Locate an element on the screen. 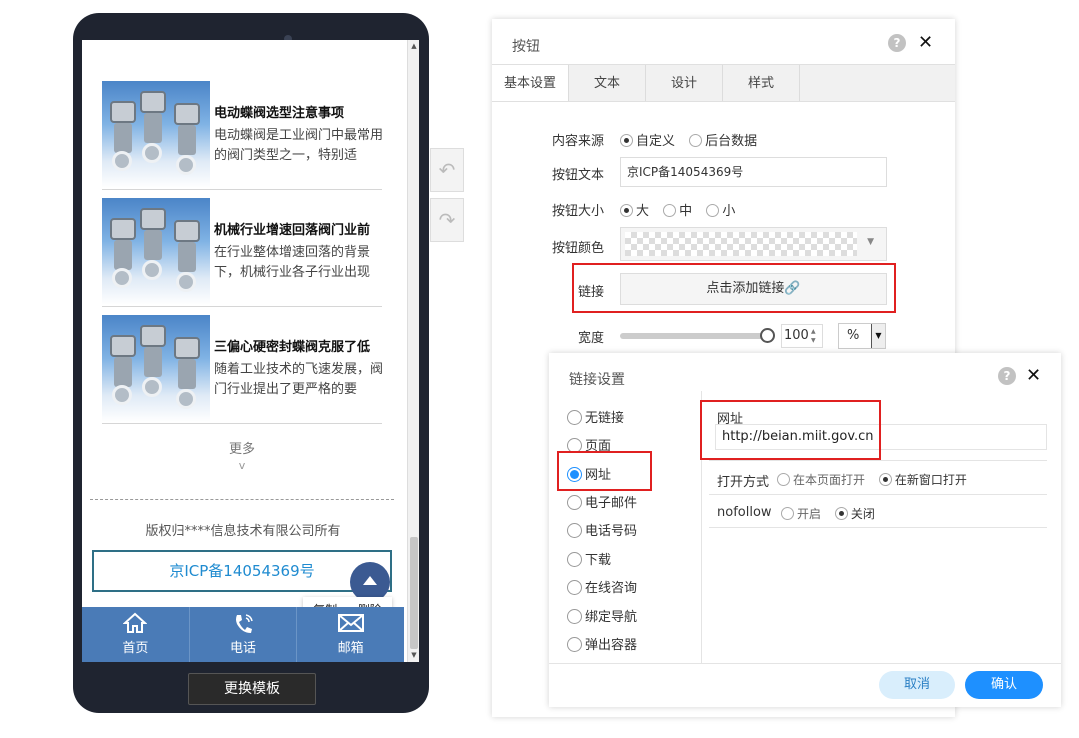 Image resolution: width=1079 pixels, height=738 pixels. transparent-swatch is located at coordinates (741, 244).